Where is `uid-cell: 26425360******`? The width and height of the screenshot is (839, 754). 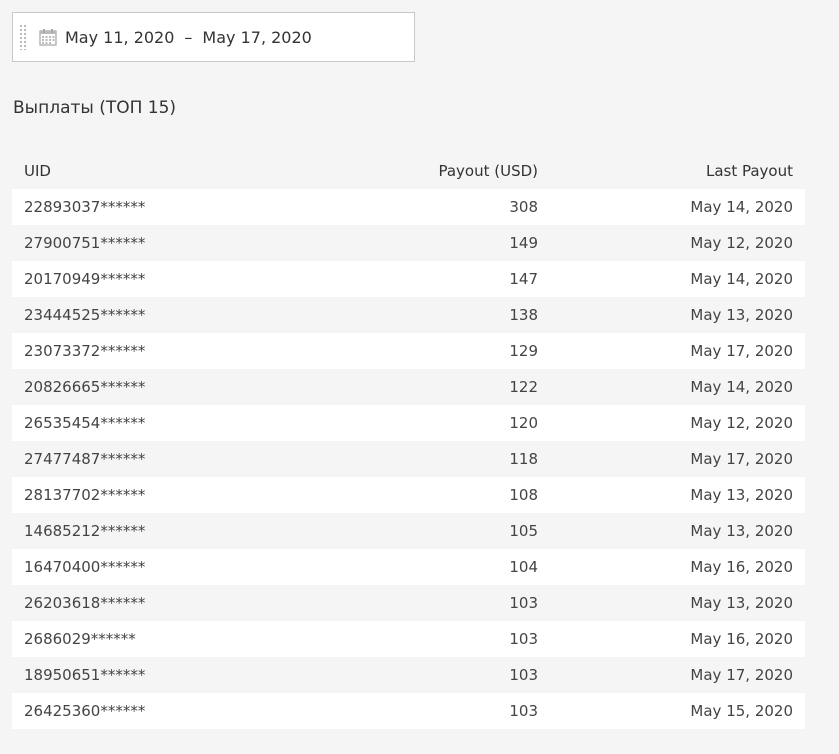 uid-cell: 26425360****** is located at coordinates (85, 711).